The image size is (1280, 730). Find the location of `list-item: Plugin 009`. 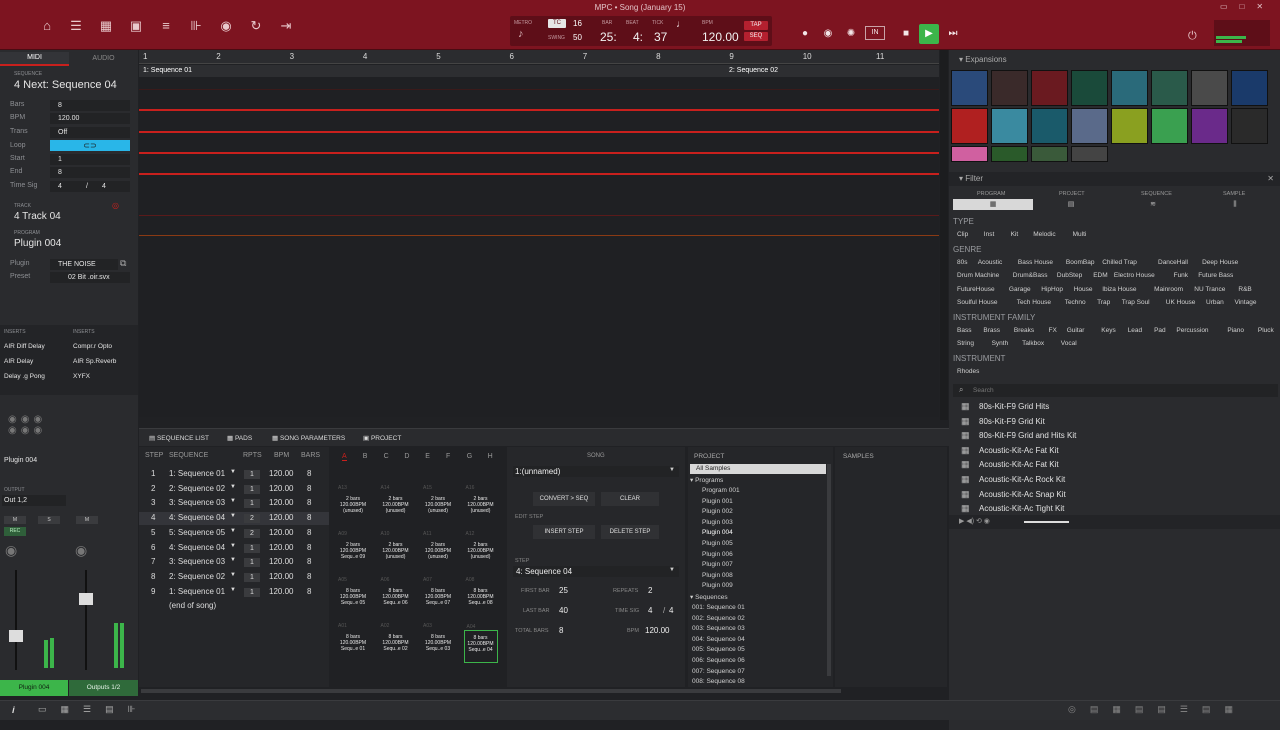

list-item: Plugin 009 is located at coordinates (717, 585).